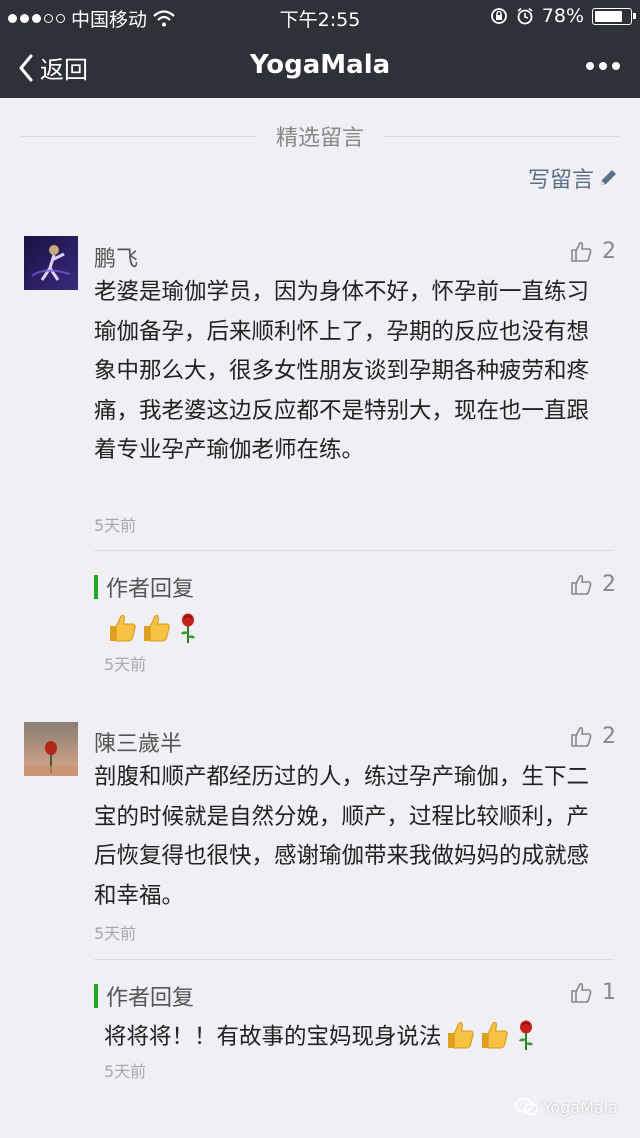 This screenshot has width=640, height=1138. I want to click on rose-emoji-icon, so click(525, 1035).